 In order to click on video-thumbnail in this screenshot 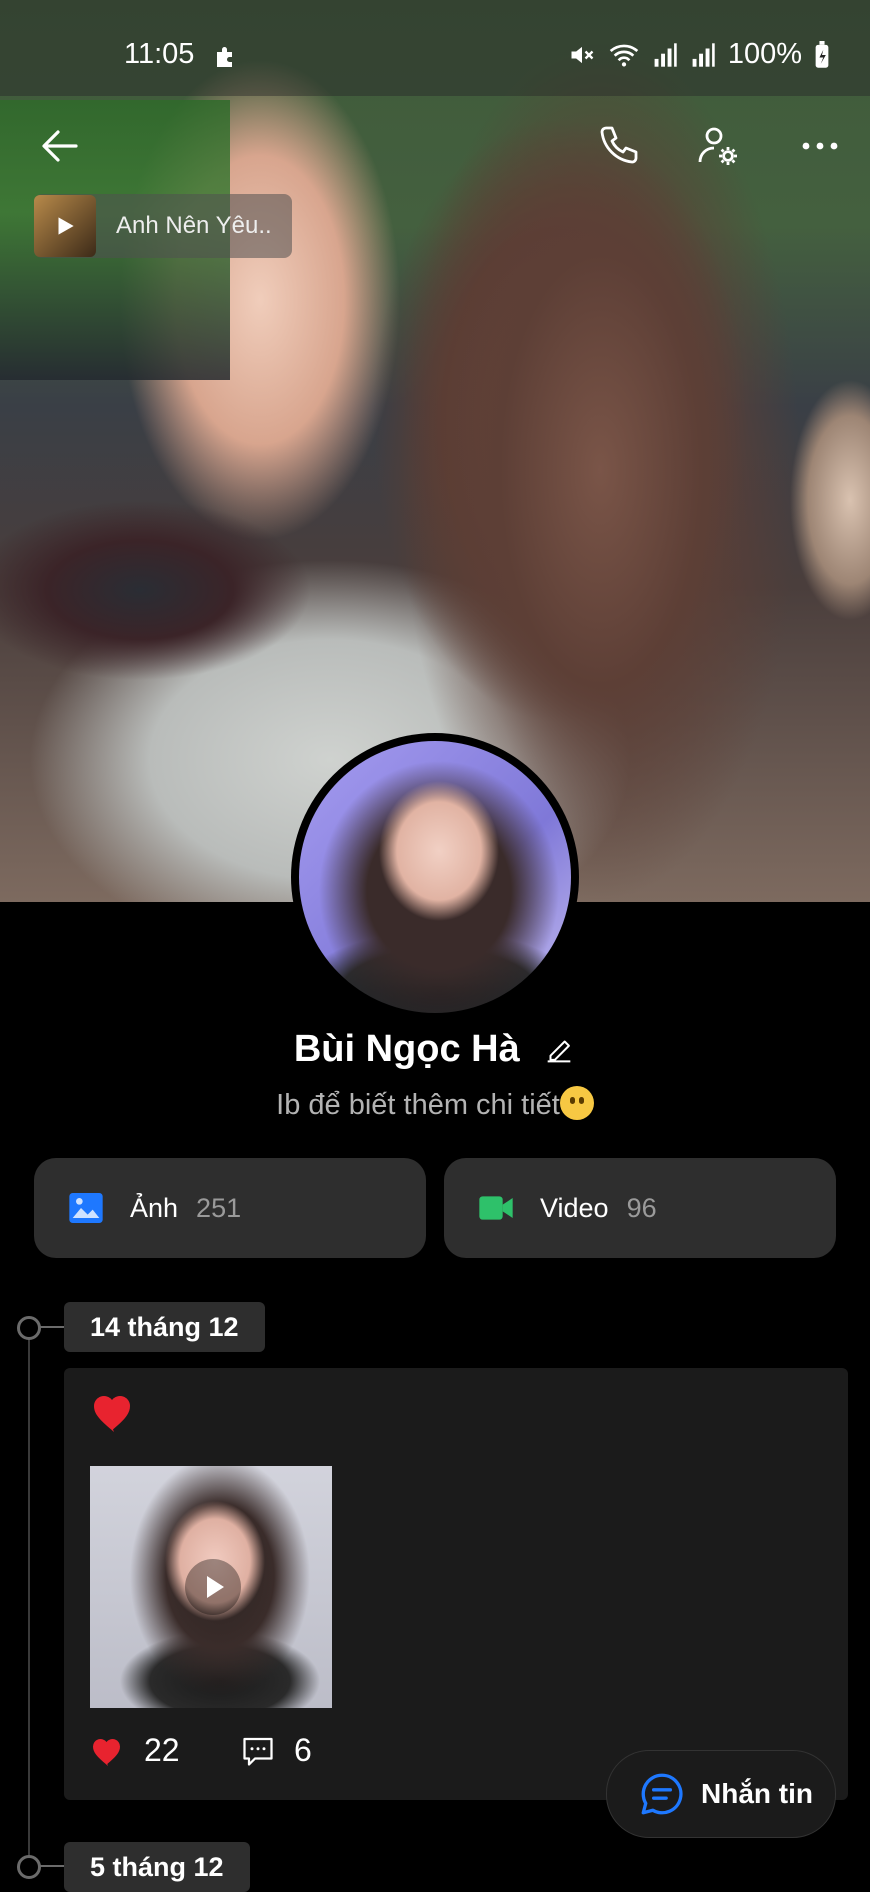, I will do `click(211, 1587)`.